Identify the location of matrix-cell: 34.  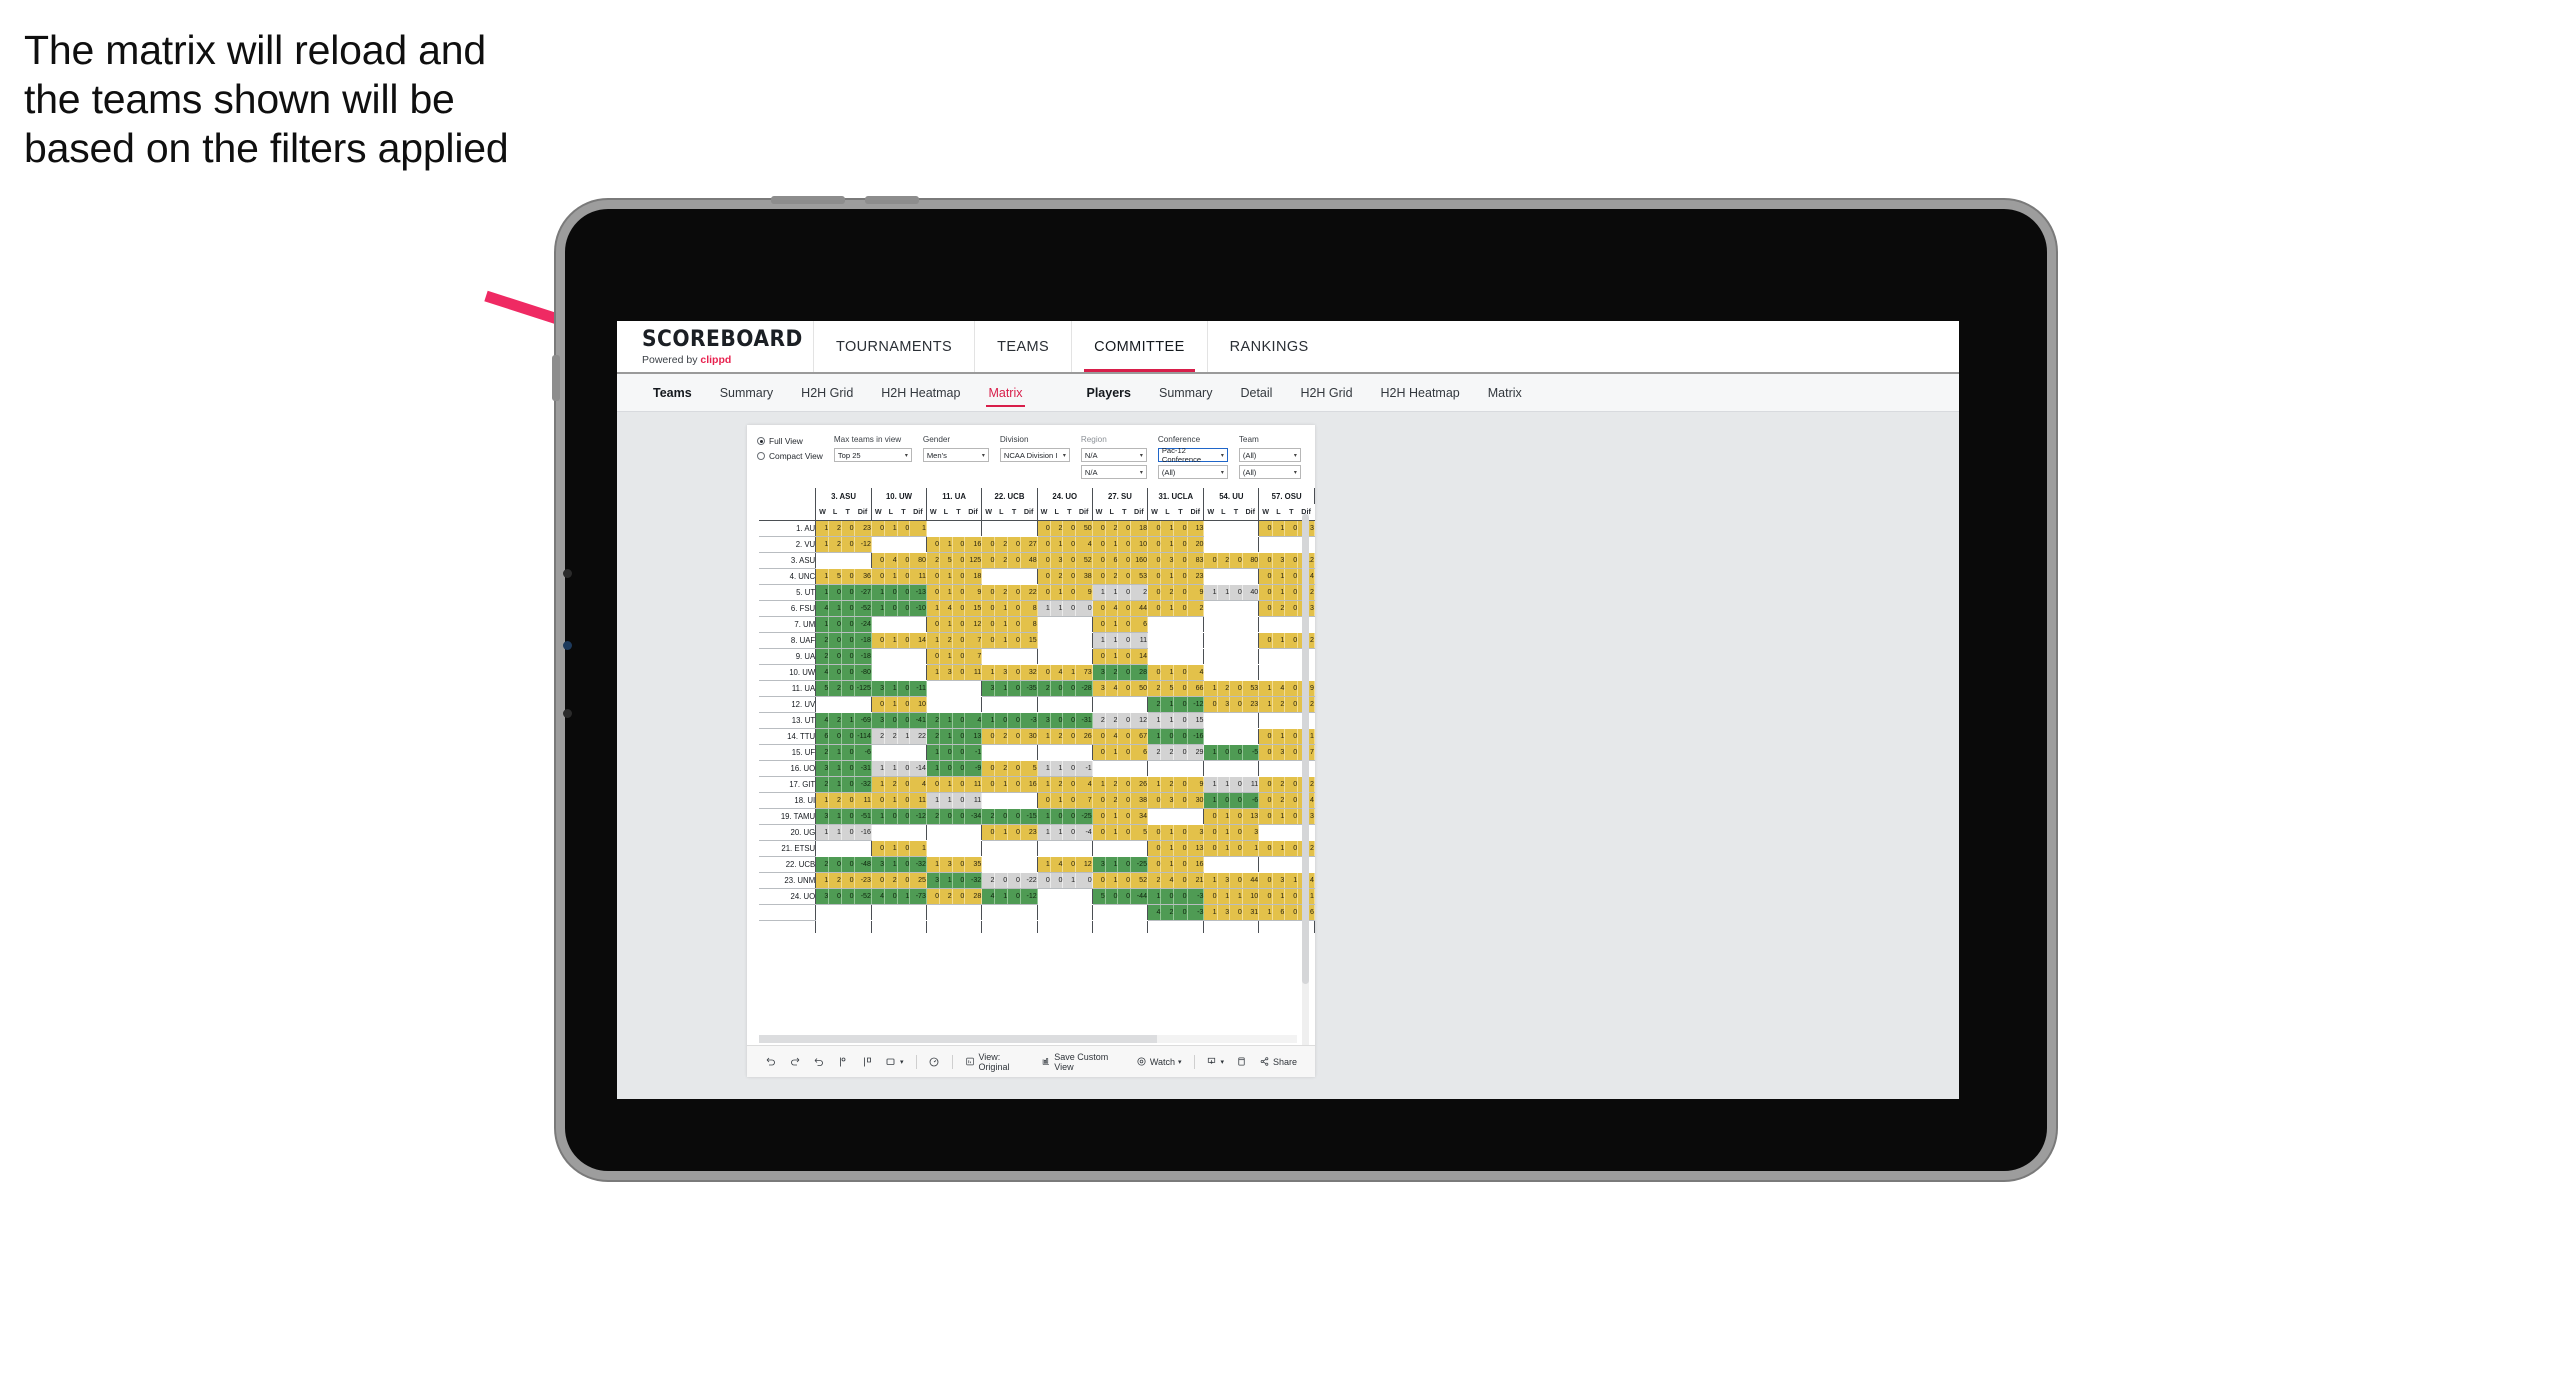
(1139, 816).